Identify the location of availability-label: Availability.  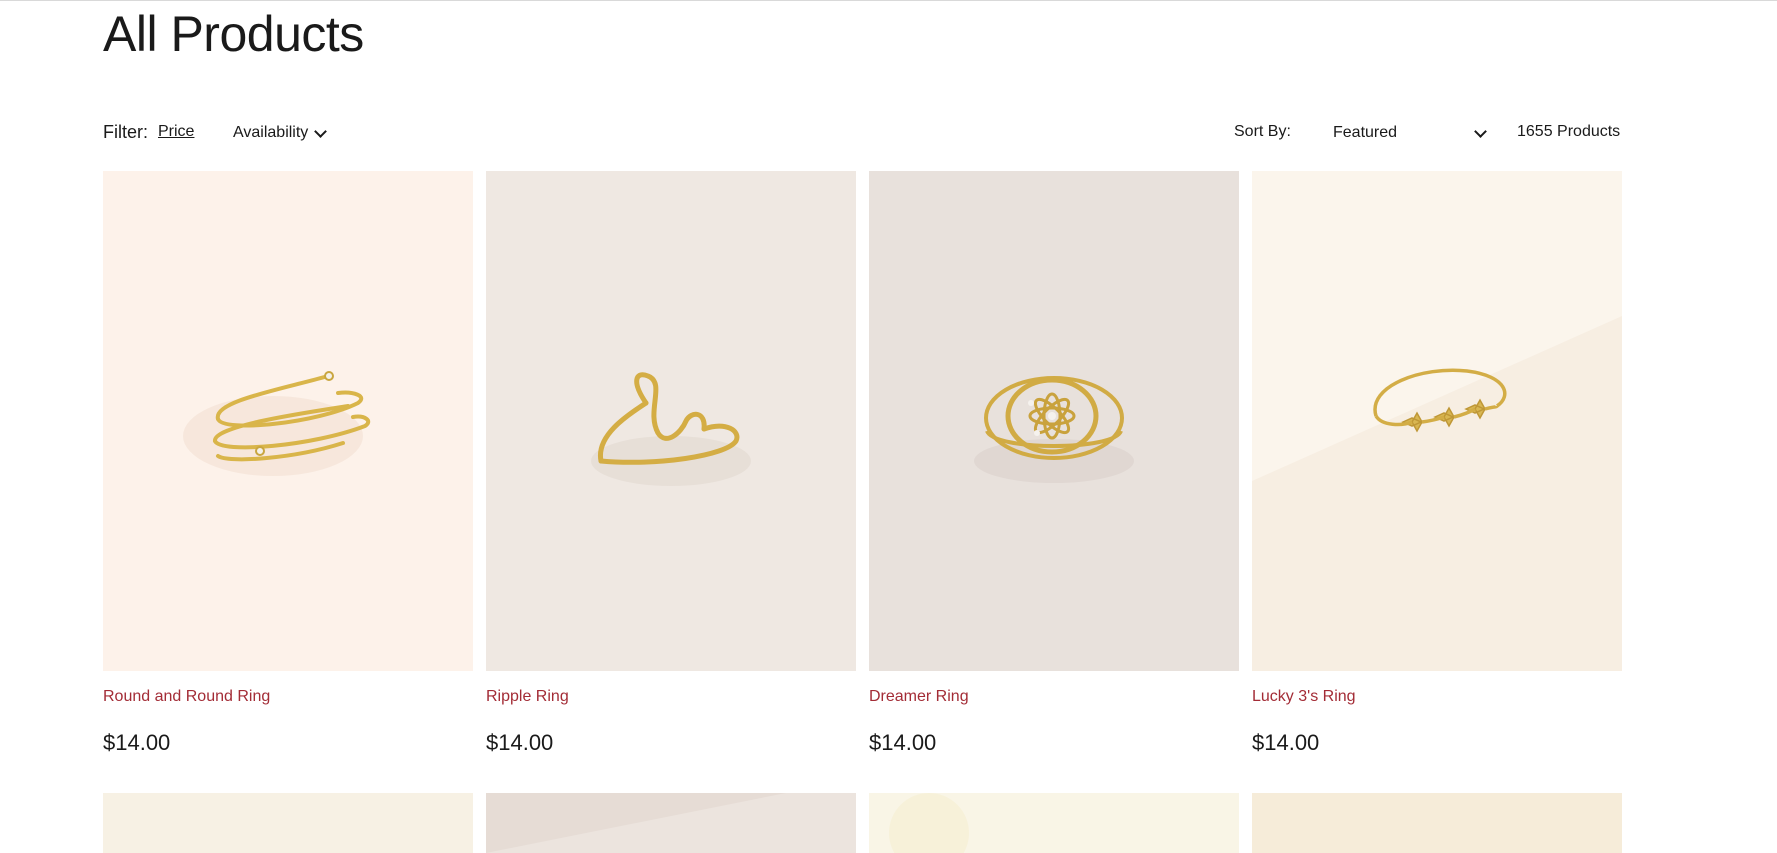
(271, 132).